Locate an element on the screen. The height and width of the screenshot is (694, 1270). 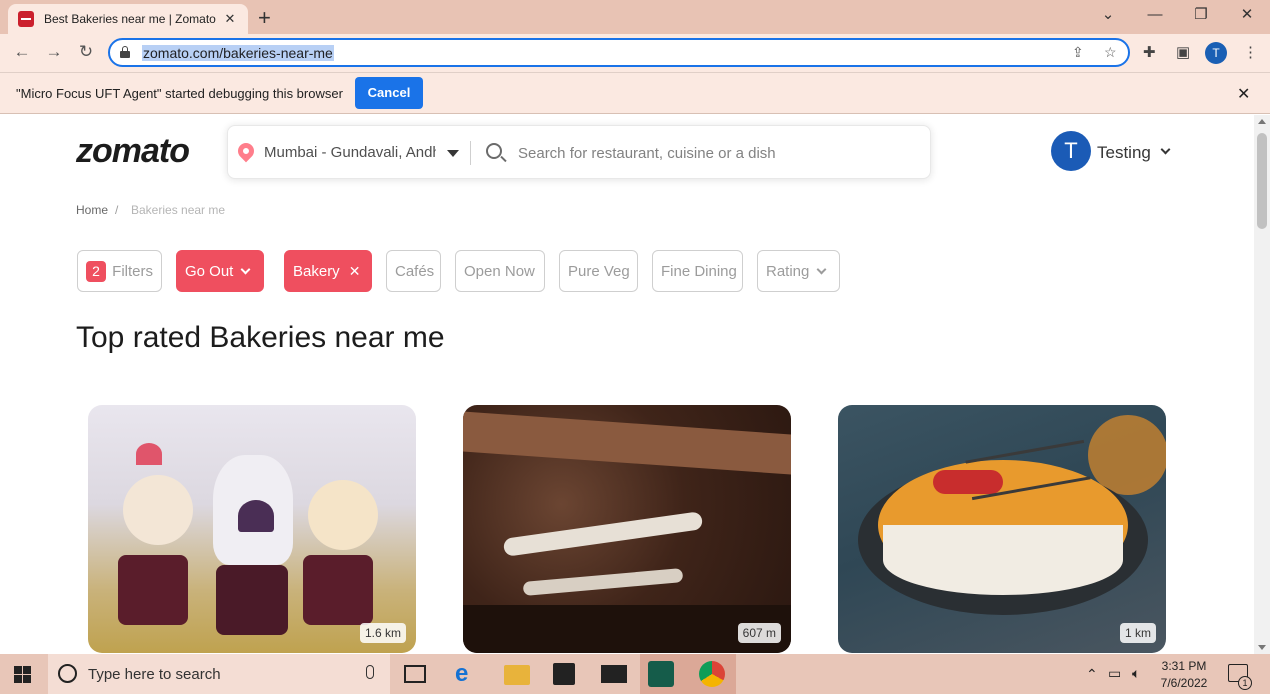
distance-badge: 607 m is located at coordinates (759, 633).